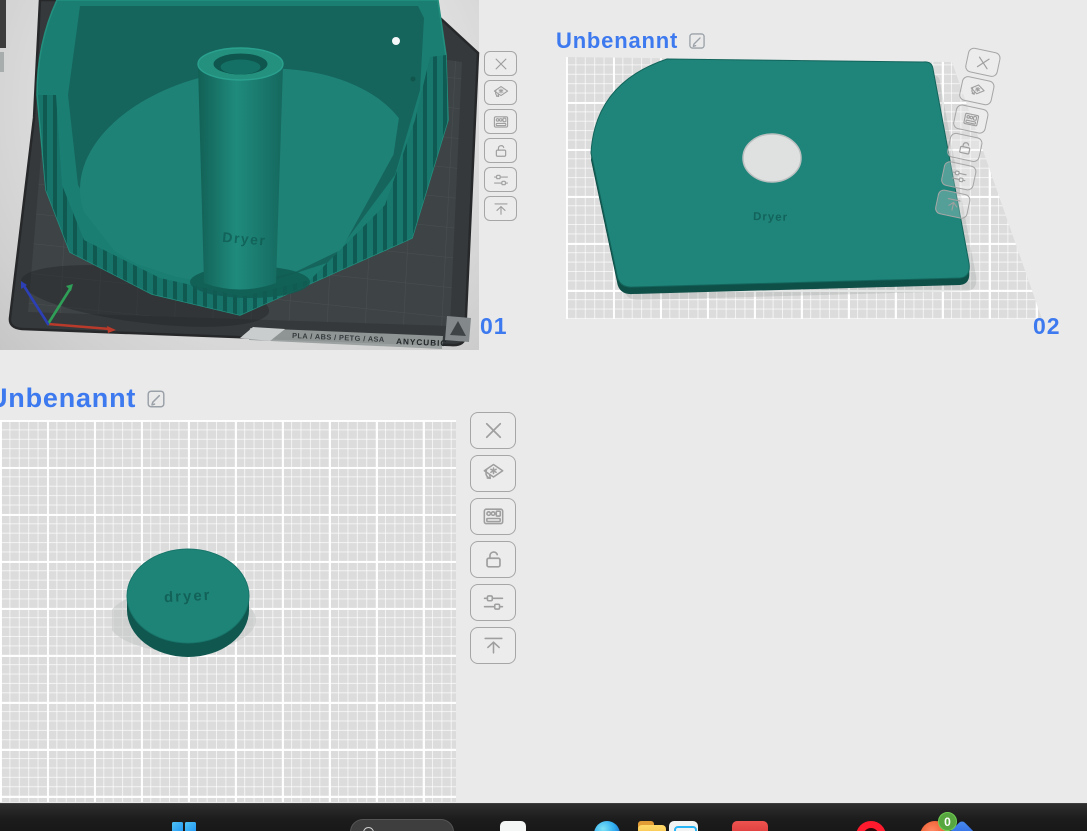 The height and width of the screenshot is (831, 1087). I want to click on taskbar: 0, so click(543, 817).